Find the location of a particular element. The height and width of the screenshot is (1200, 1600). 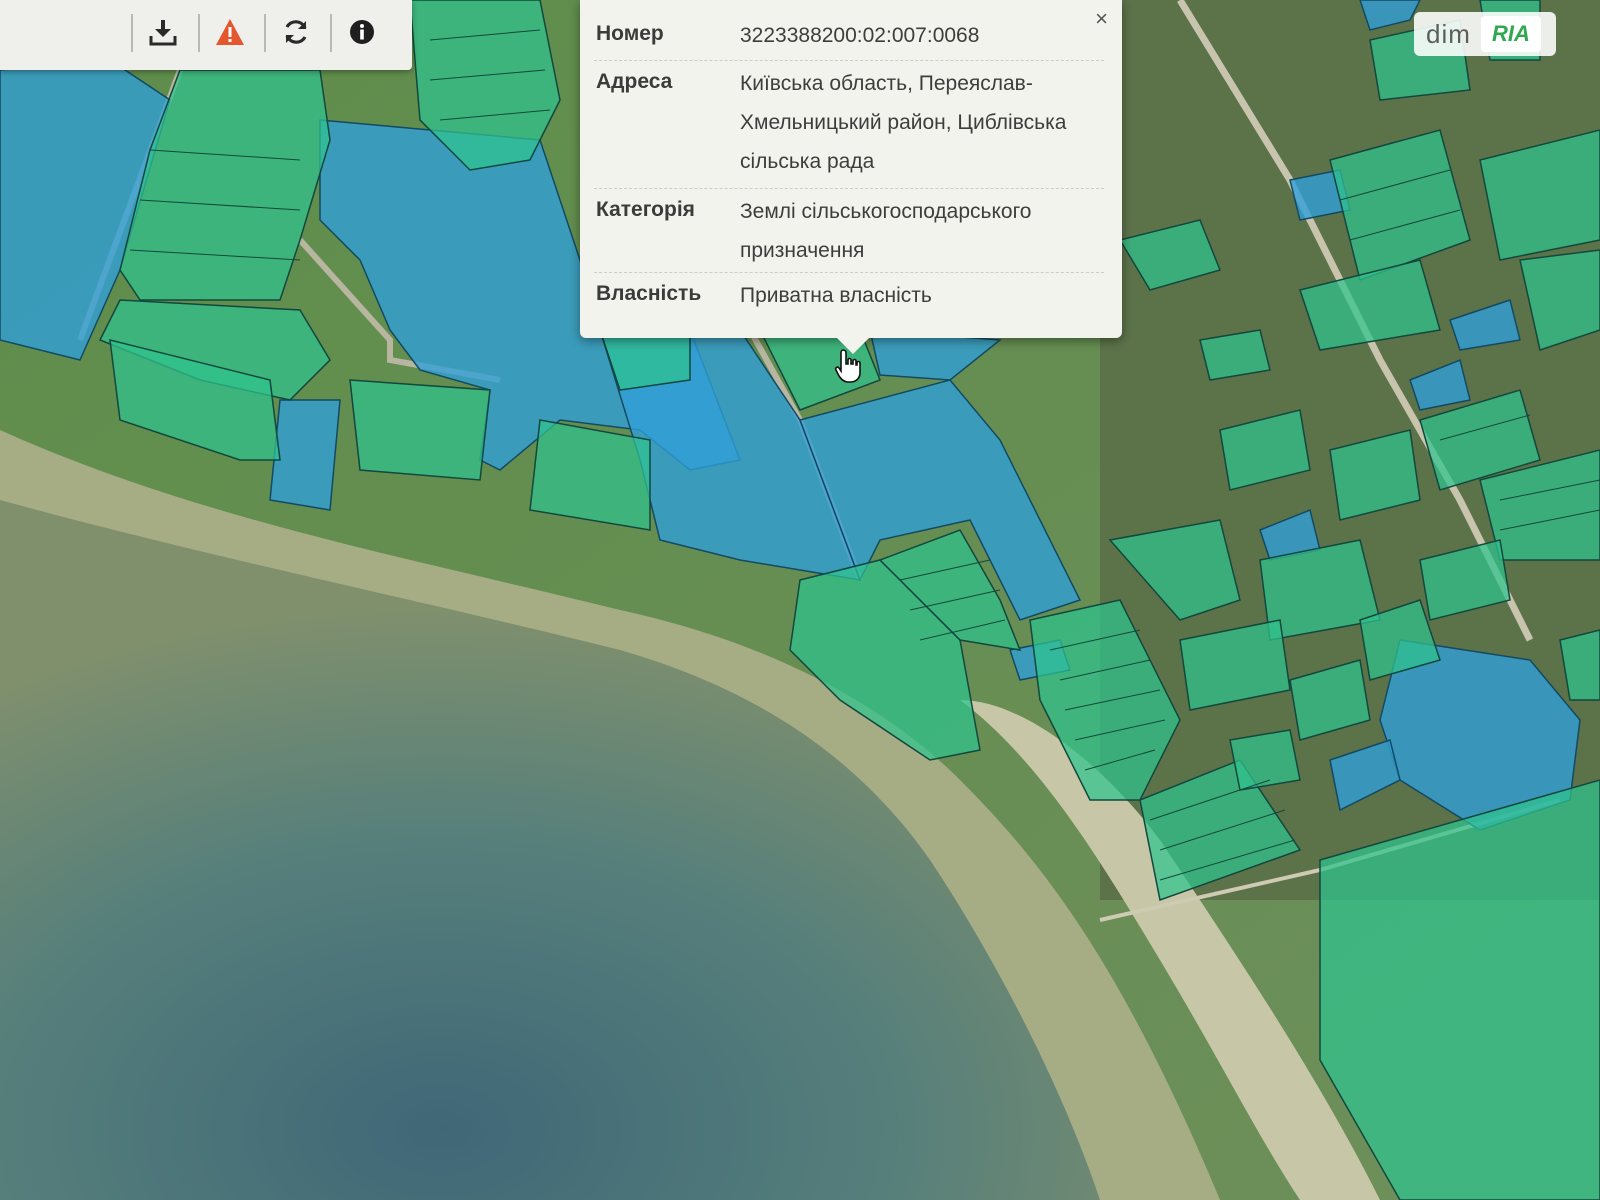

field-label: Категорія is located at coordinates (645, 209).